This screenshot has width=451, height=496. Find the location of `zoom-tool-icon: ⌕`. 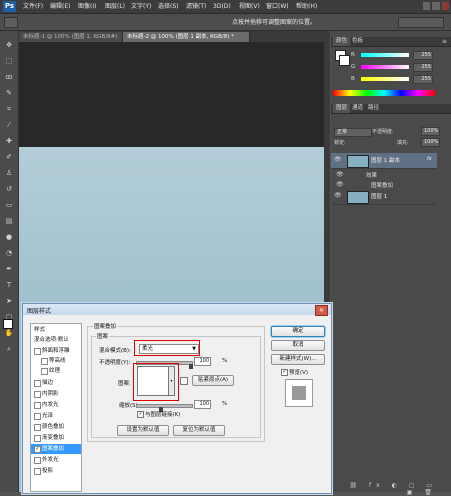

zoom-tool-icon: ⌕ is located at coordinates (9, 349).